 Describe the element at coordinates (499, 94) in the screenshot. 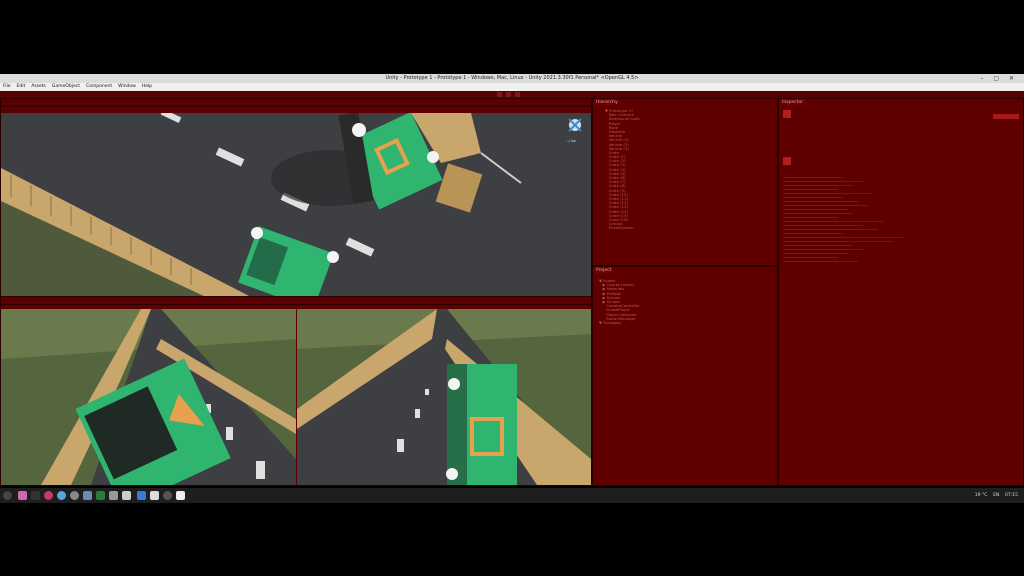

I see `play-icon` at that location.